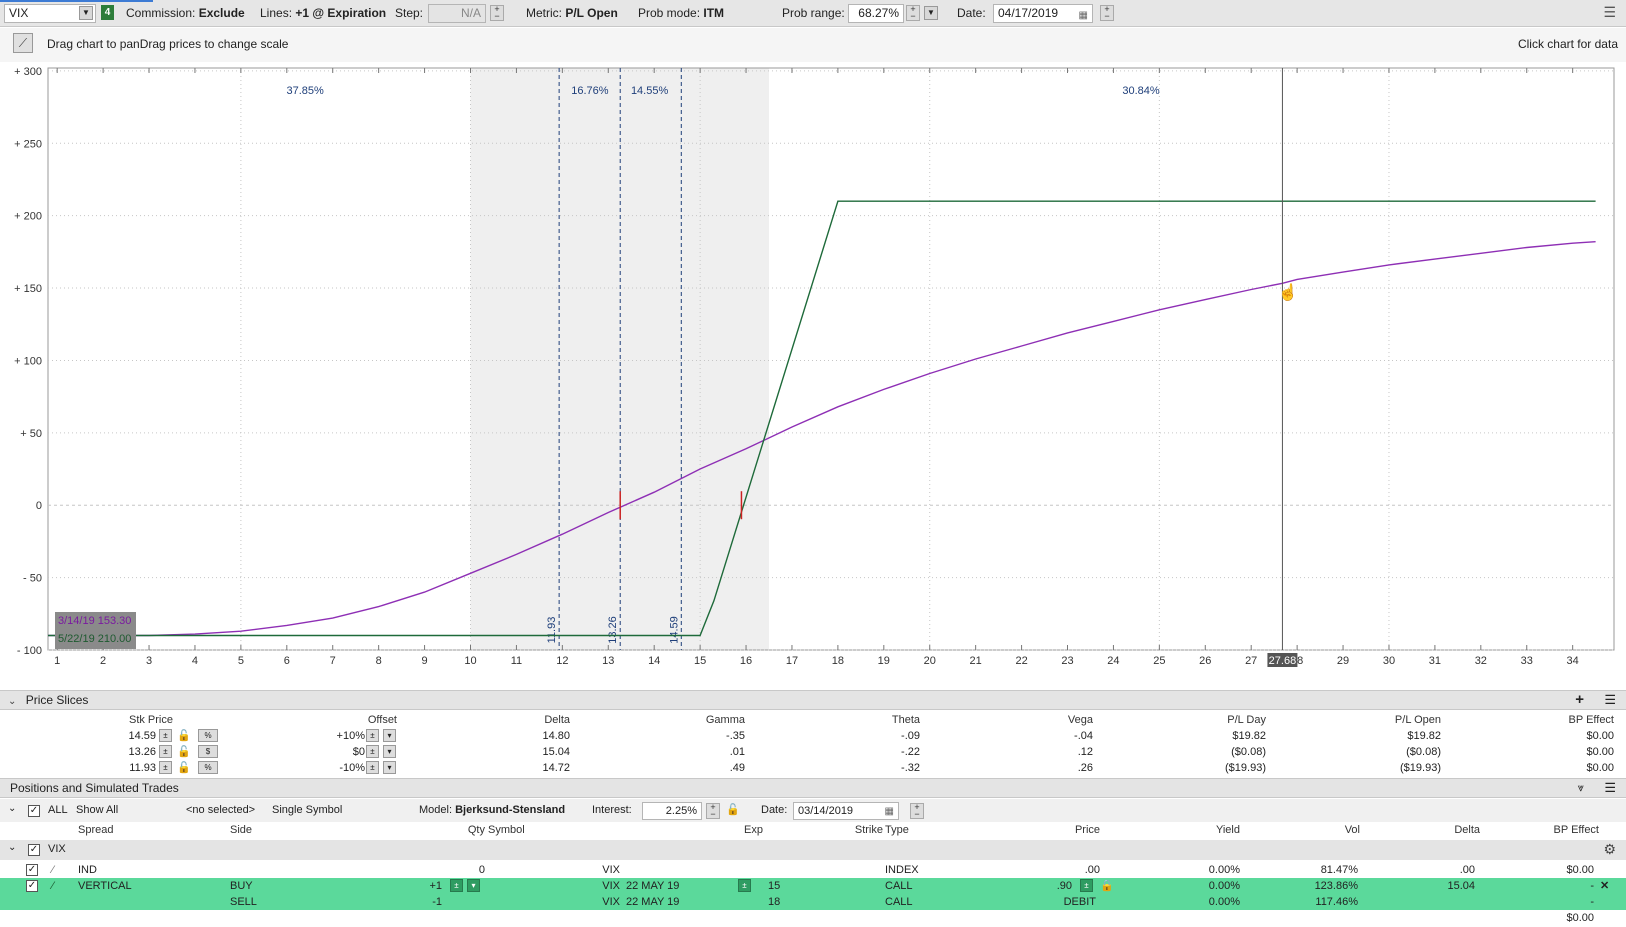 This screenshot has width=1626, height=927. I want to click on col-offset: Offset, so click(382, 720).